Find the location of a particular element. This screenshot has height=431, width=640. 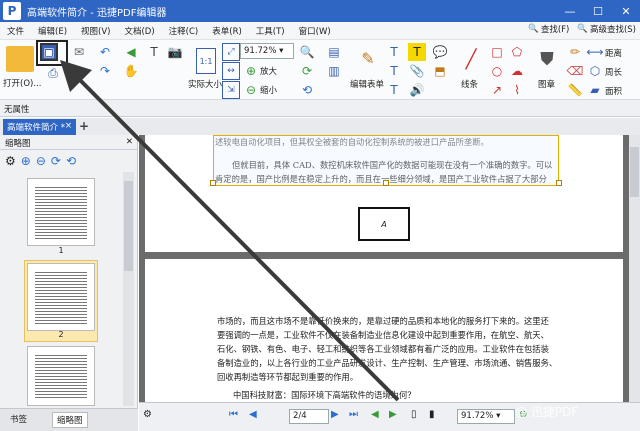

pane-close-icon: ✕ is located at coordinates (129, 142).